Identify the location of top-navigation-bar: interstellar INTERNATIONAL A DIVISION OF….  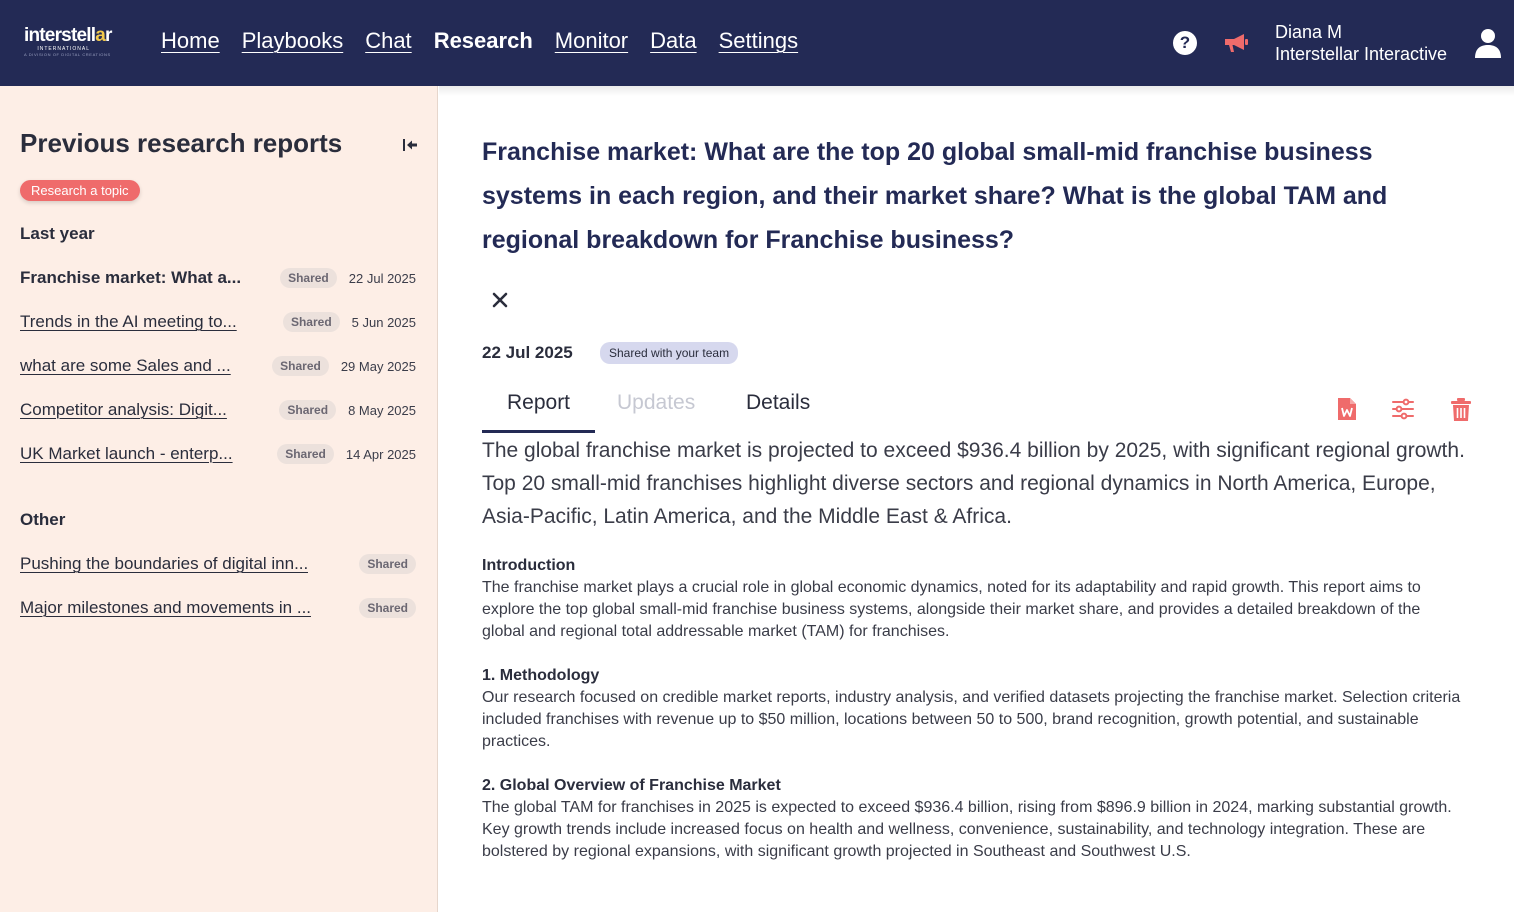
(757, 43).